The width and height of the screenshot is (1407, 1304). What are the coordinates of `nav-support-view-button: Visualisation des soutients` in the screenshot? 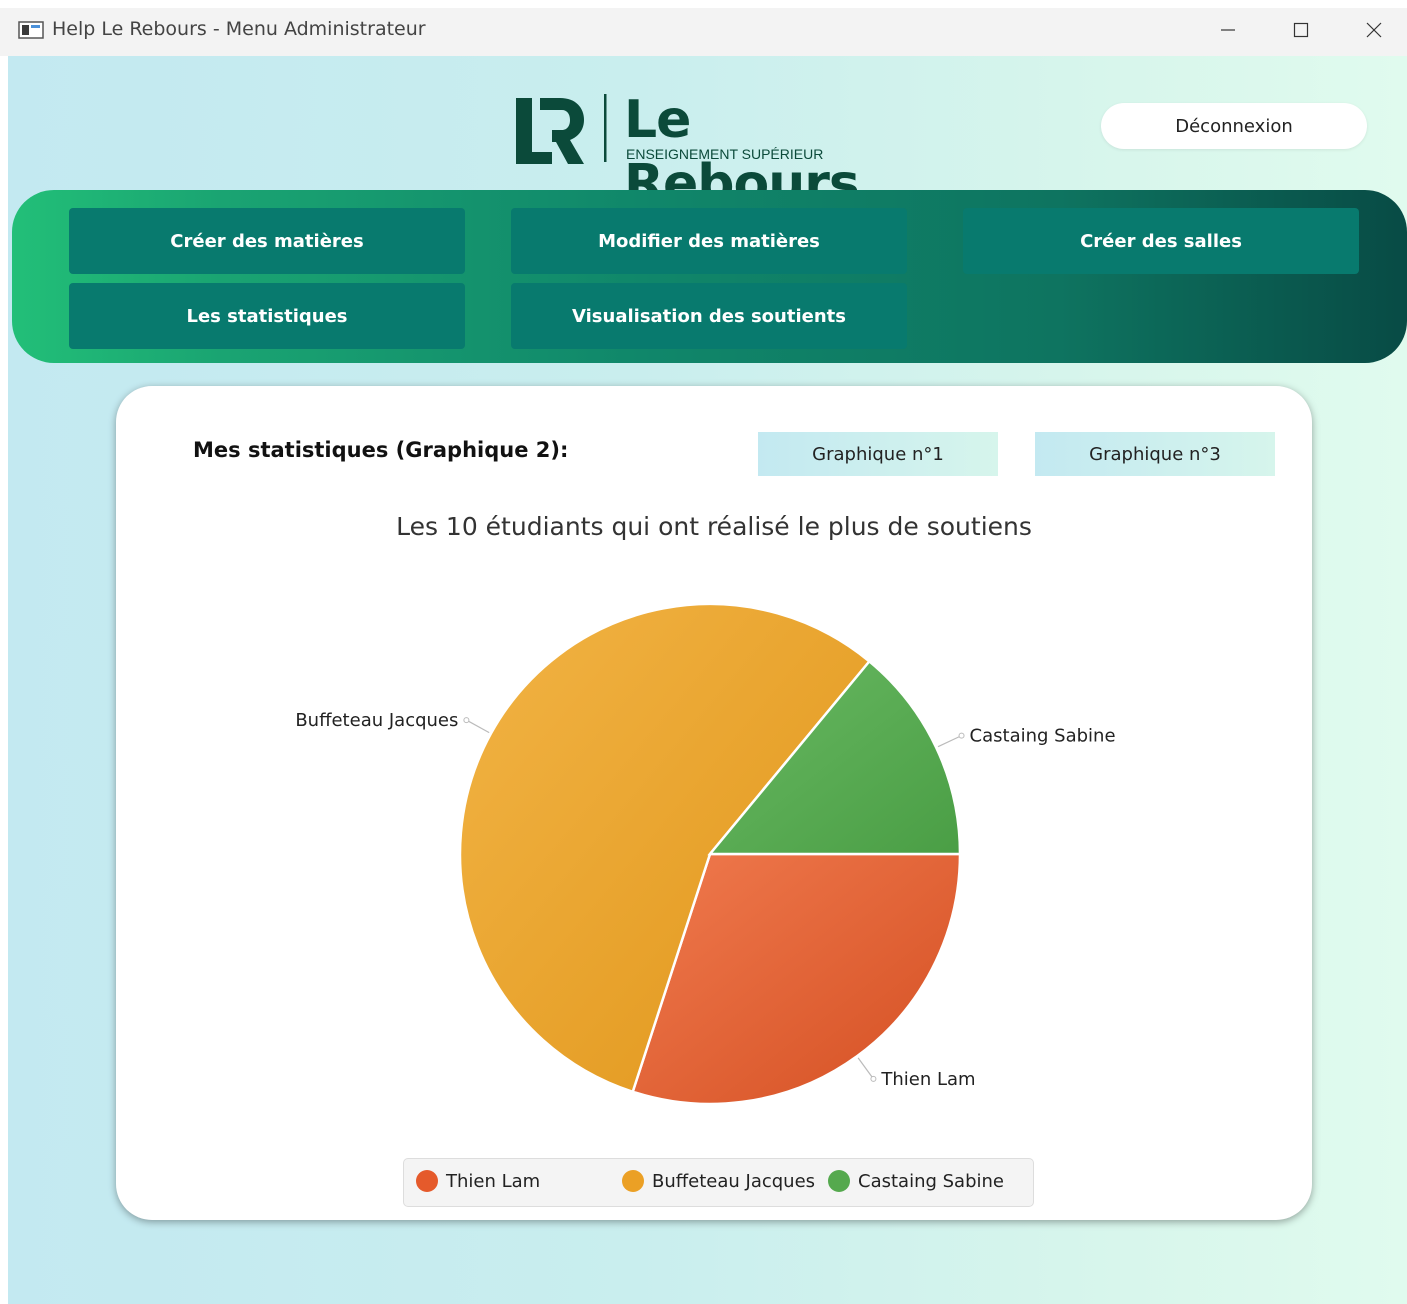 It's located at (709, 316).